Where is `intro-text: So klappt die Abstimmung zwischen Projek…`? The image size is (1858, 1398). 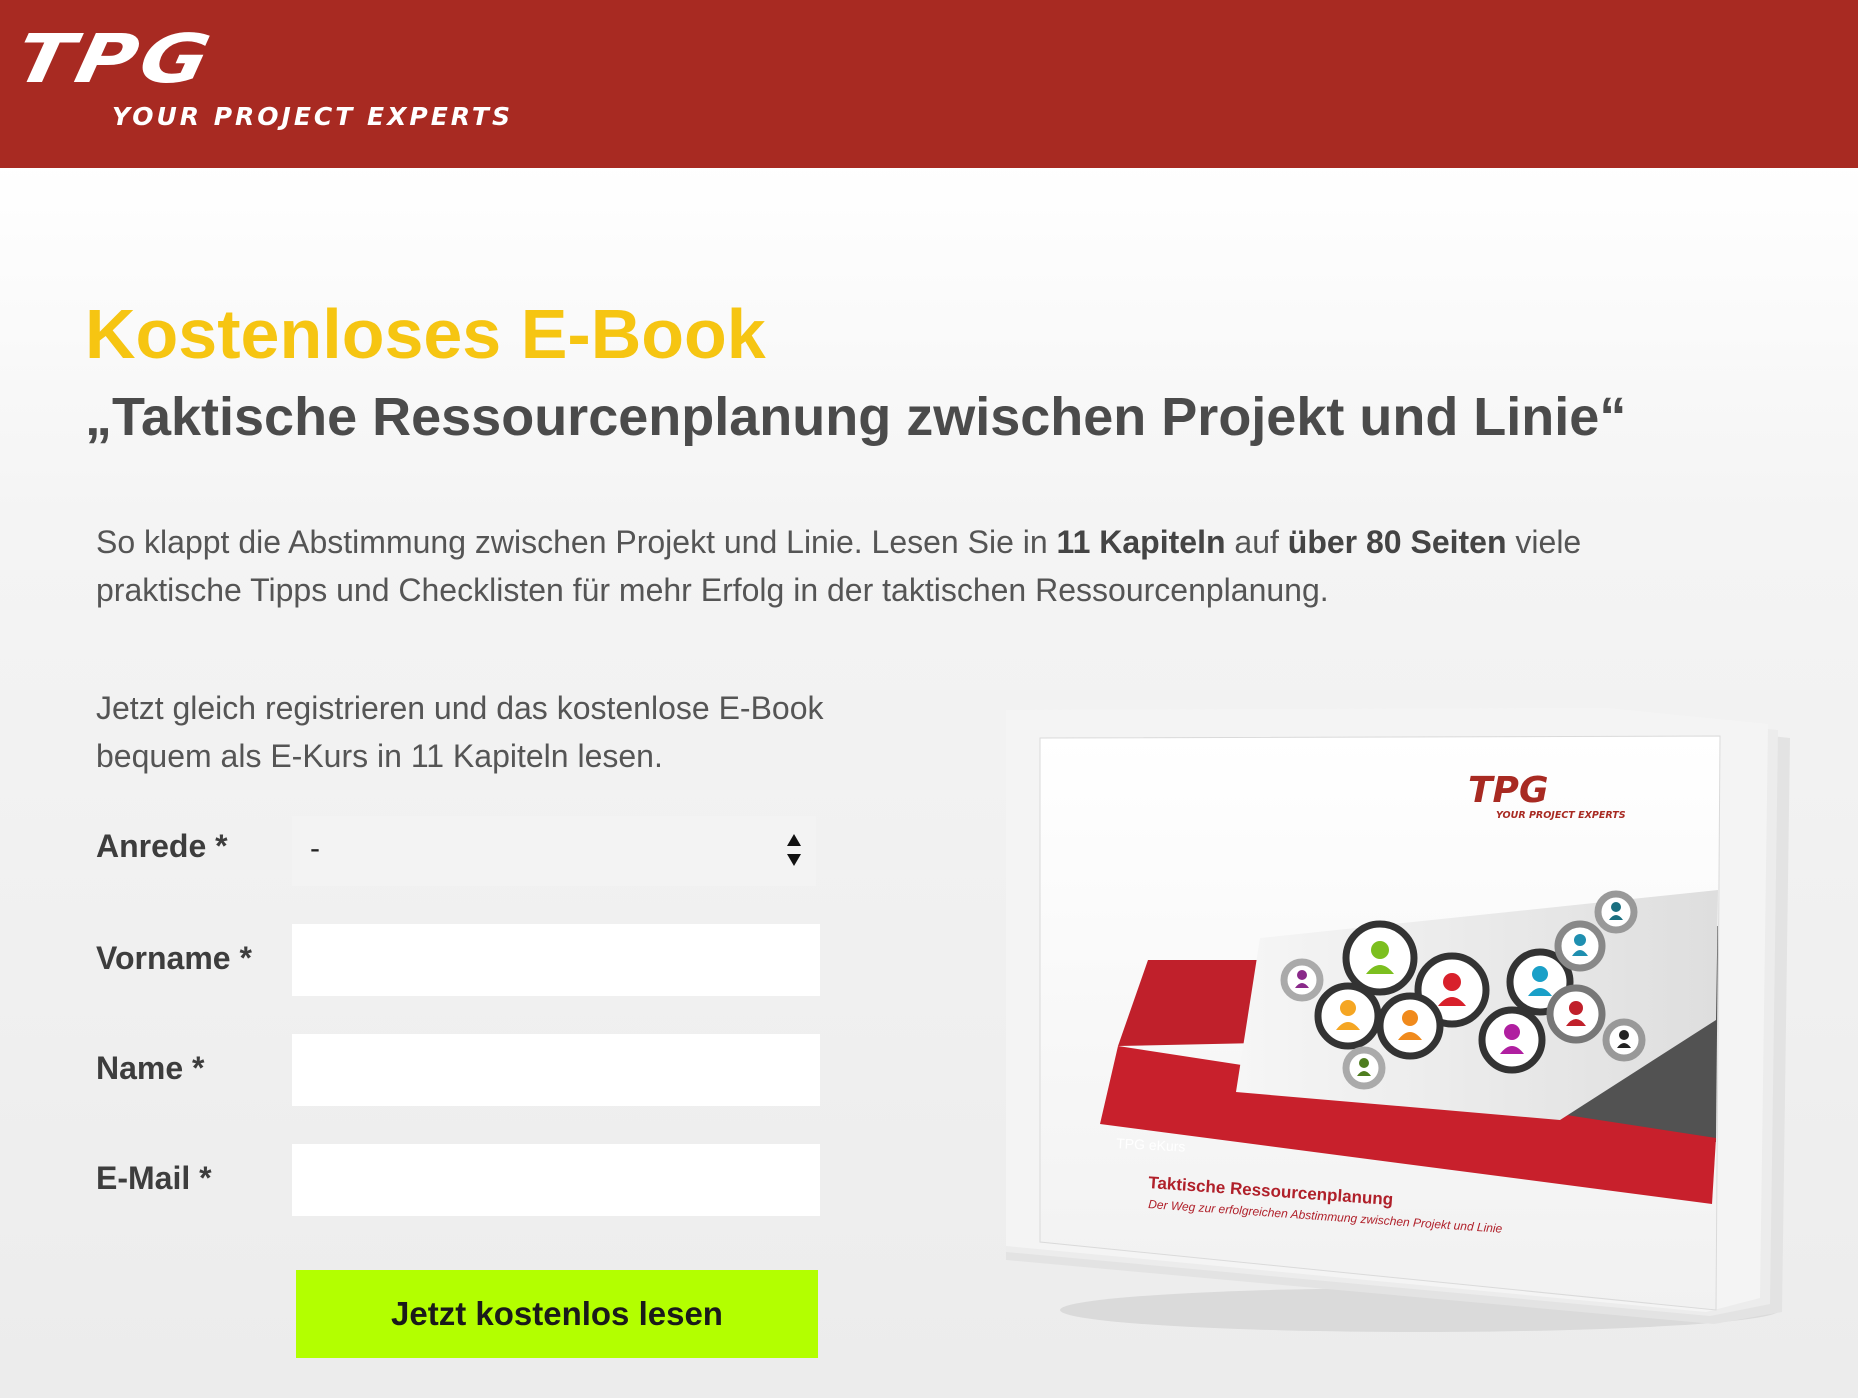
intro-text: So klappt die Abstimmung zwischen Projek… is located at coordinates (866, 566).